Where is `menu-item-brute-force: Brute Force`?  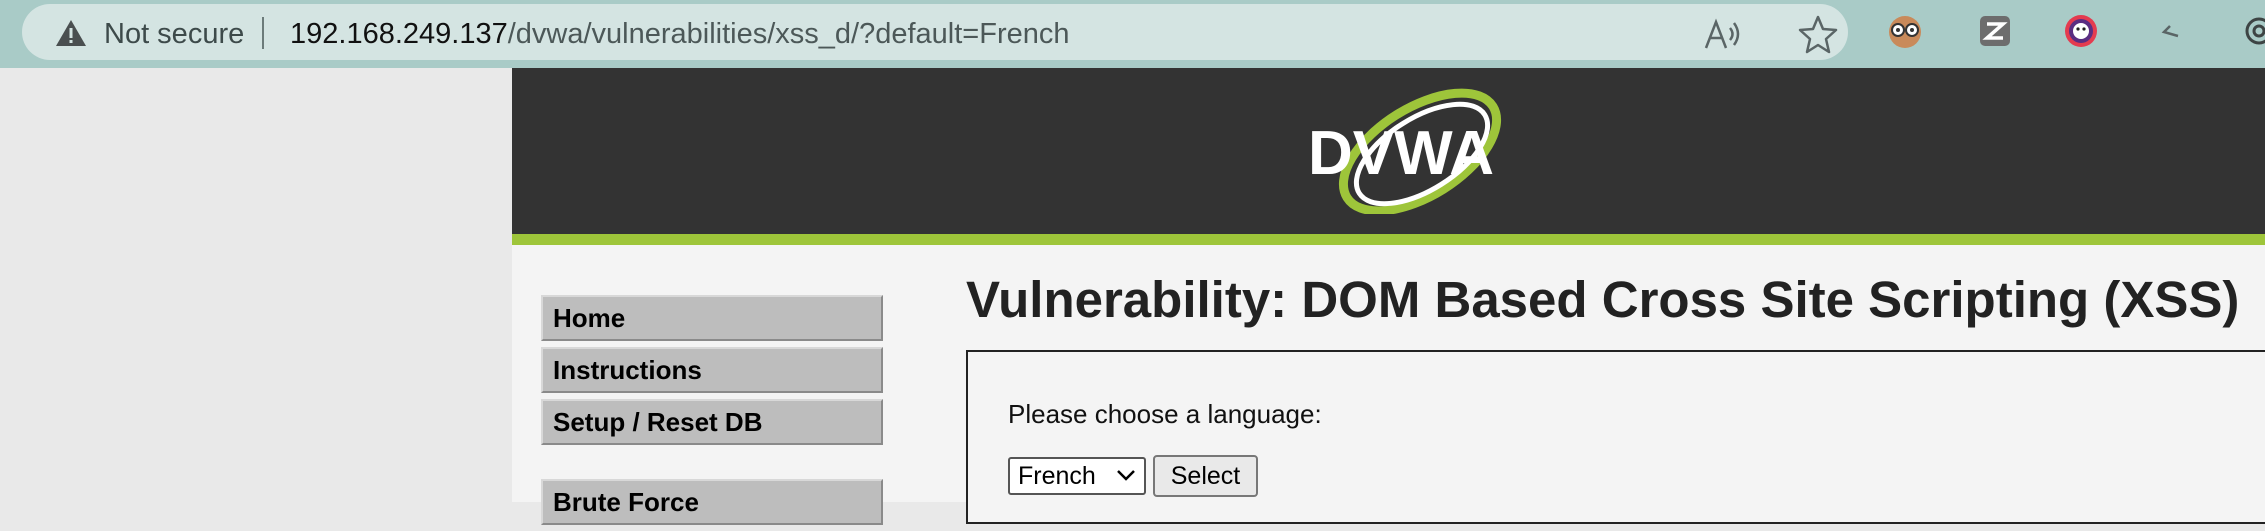
menu-item-brute-force: Brute Force is located at coordinates (712, 502).